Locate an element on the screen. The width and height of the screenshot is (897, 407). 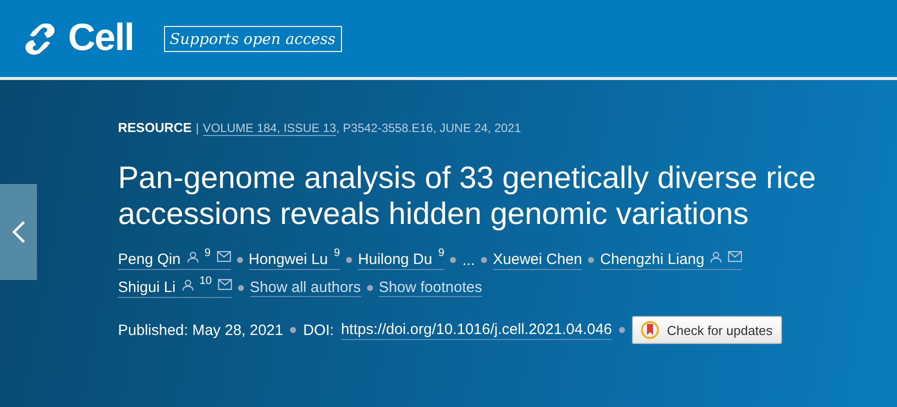
check-updates-button: Check for updates is located at coordinates (707, 330).